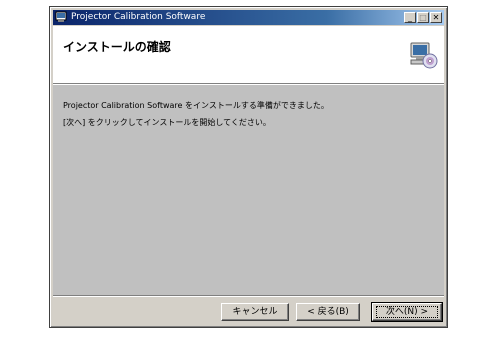 The width and height of the screenshot is (500, 341). I want to click on page-title: インストールの確認, so click(117, 47).